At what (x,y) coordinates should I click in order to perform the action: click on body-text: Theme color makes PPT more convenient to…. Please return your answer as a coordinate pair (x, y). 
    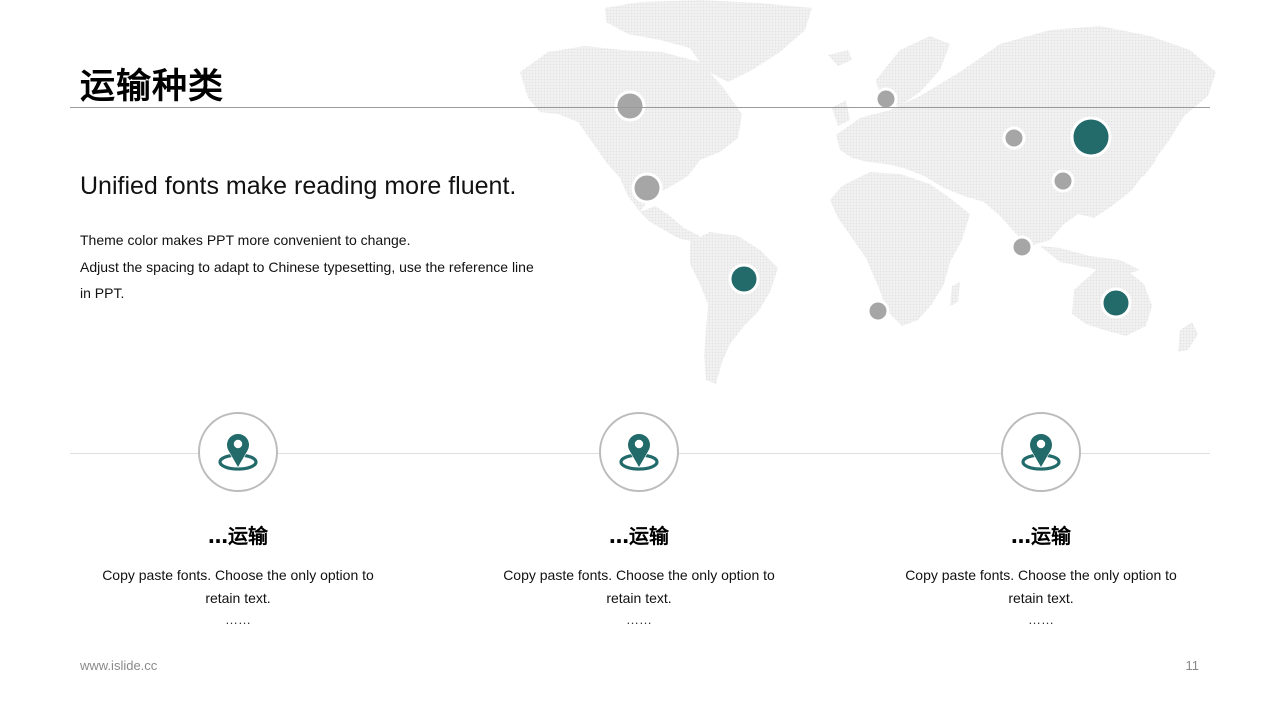
    Looking at the image, I should click on (320, 267).